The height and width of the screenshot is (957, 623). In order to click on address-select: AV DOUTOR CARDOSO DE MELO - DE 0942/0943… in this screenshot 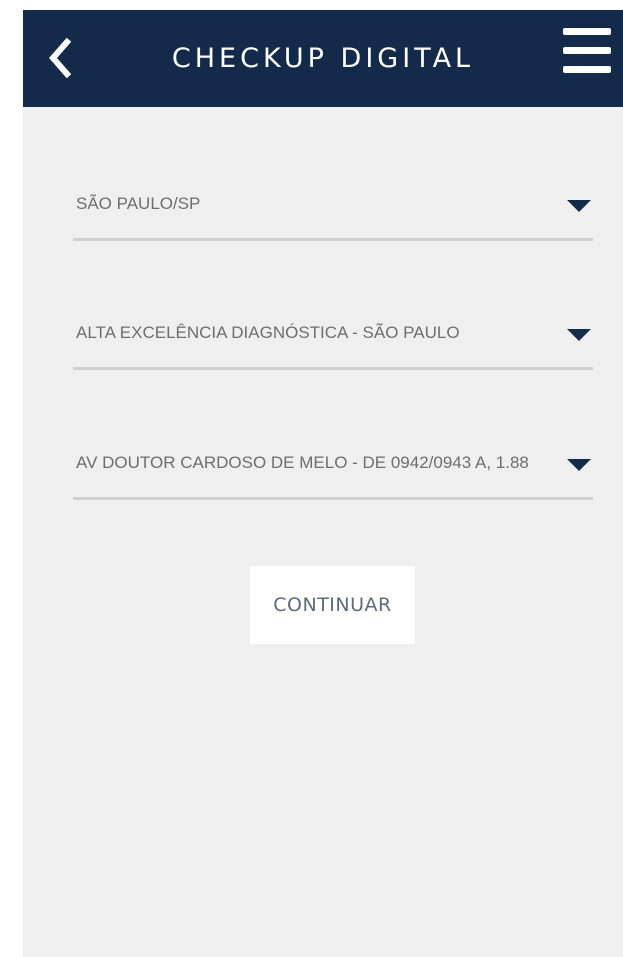, I will do `click(333, 470)`.